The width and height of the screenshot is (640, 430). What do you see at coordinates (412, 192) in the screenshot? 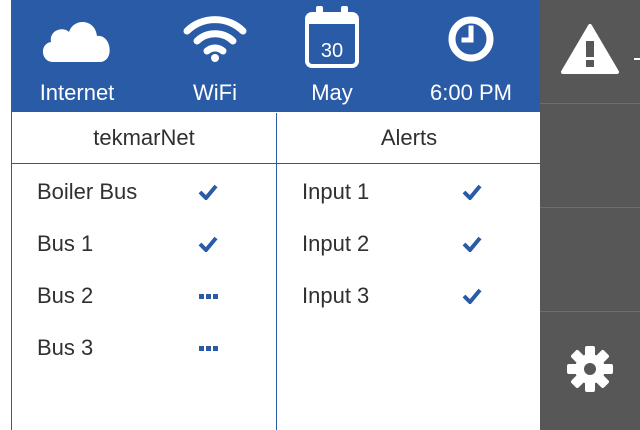
I see `list-item: Input 1` at bounding box center [412, 192].